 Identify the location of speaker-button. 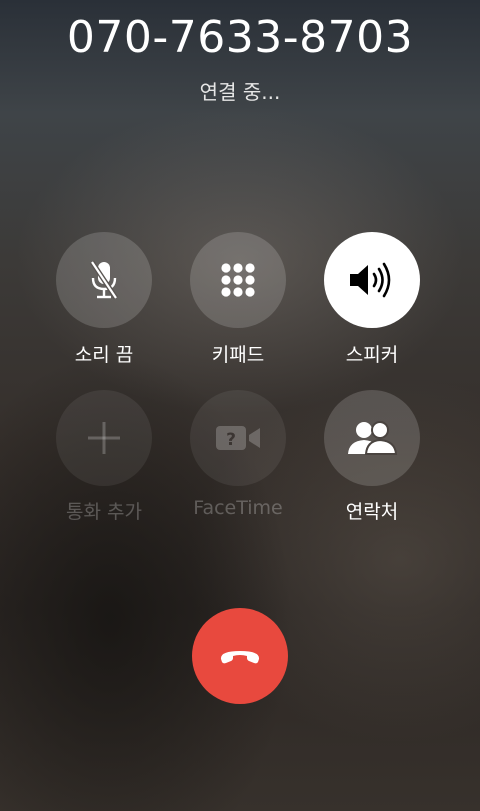
(372, 280).